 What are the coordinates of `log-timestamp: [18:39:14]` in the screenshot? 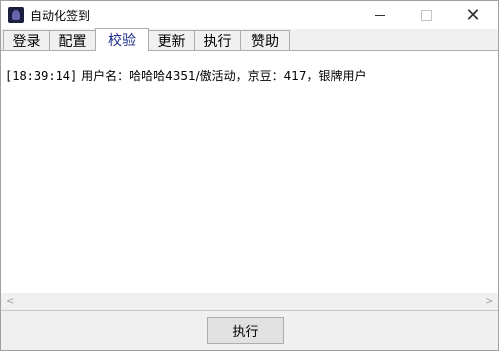 It's located at (41, 76).